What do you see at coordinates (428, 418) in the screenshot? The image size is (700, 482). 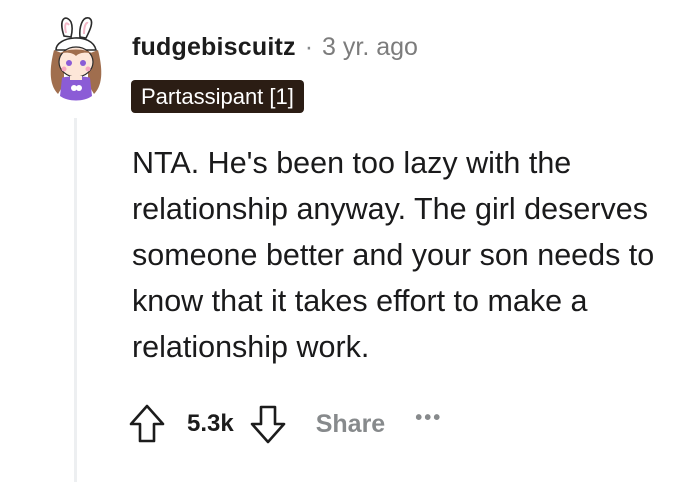 I see `more-options-button: •••` at bounding box center [428, 418].